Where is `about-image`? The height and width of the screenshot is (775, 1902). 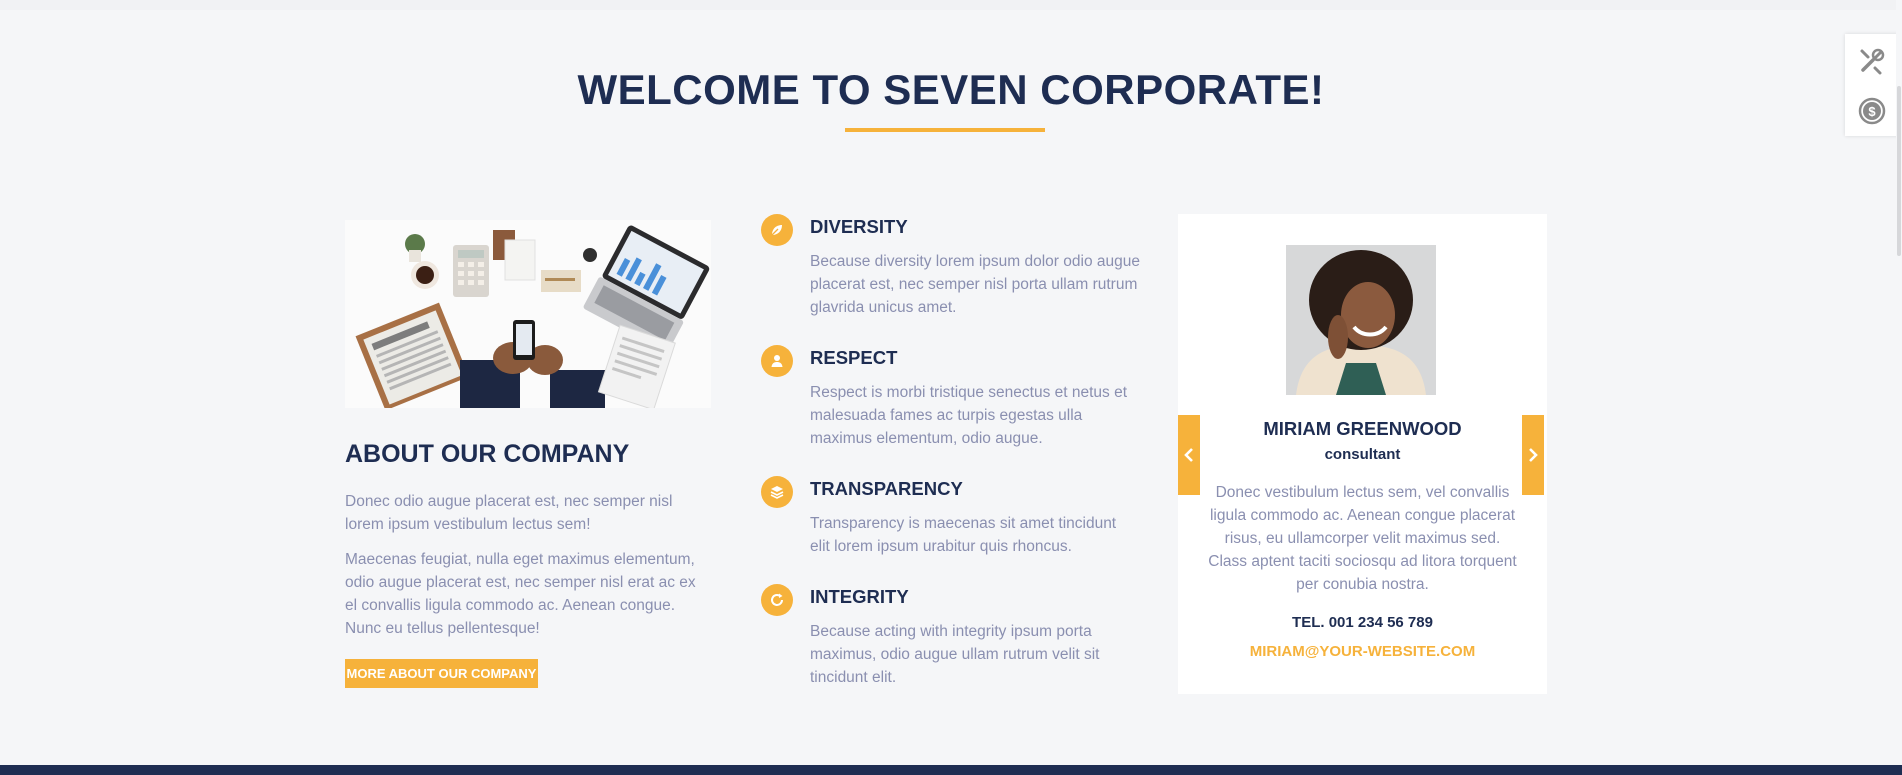 about-image is located at coordinates (528, 314).